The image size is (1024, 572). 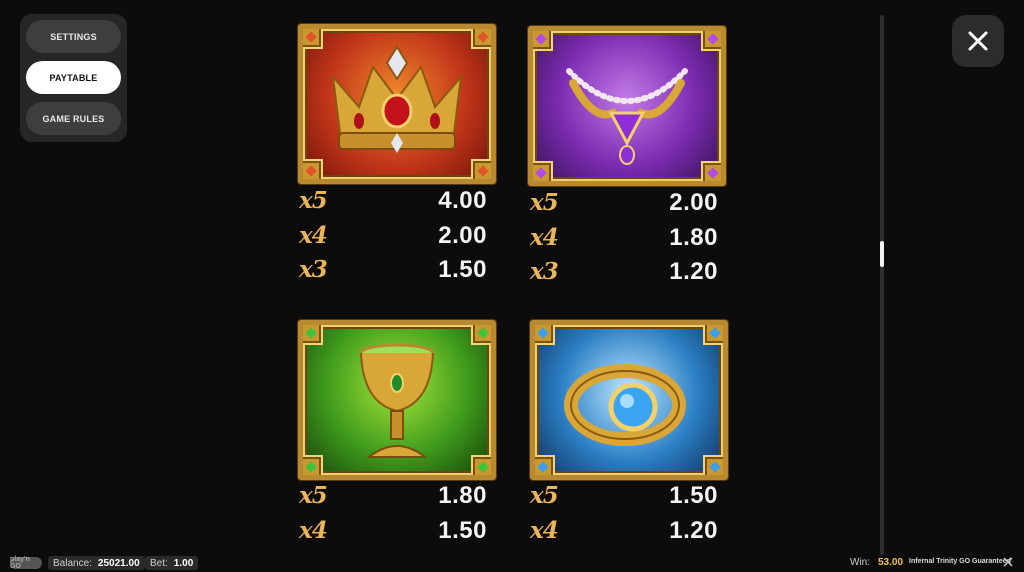 What do you see at coordinates (397, 532) in the screenshot?
I see `payout-row: x4 1.50` at bounding box center [397, 532].